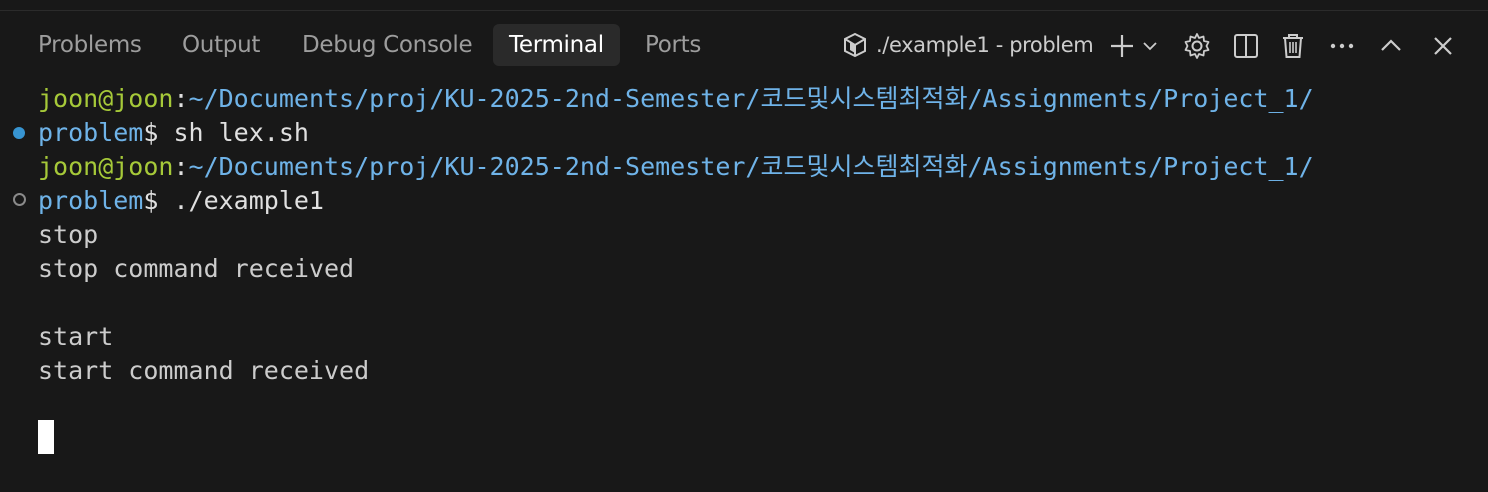 This screenshot has width=1488, height=492. Describe the element at coordinates (19, 133) in the screenshot. I see `command-success-decoration` at that location.